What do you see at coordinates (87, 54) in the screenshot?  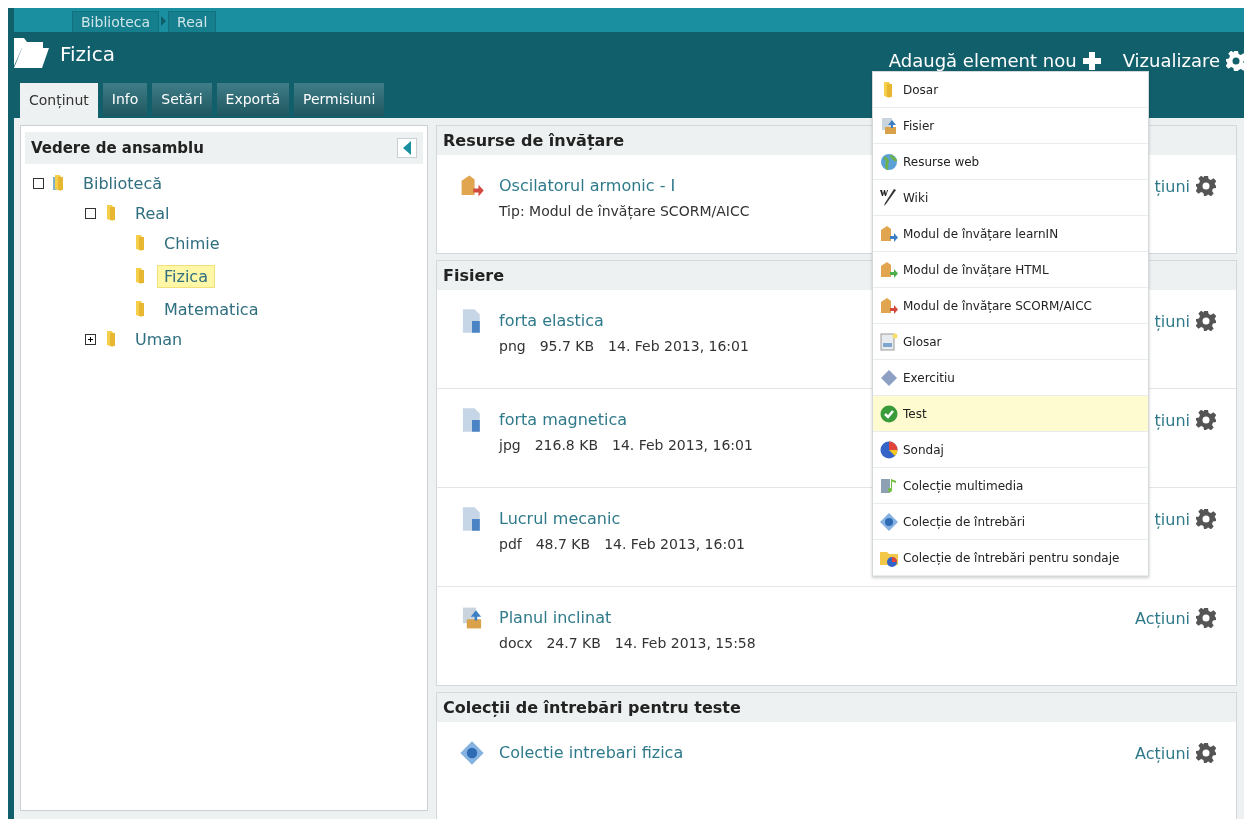 I see `page-title: Fizica` at bounding box center [87, 54].